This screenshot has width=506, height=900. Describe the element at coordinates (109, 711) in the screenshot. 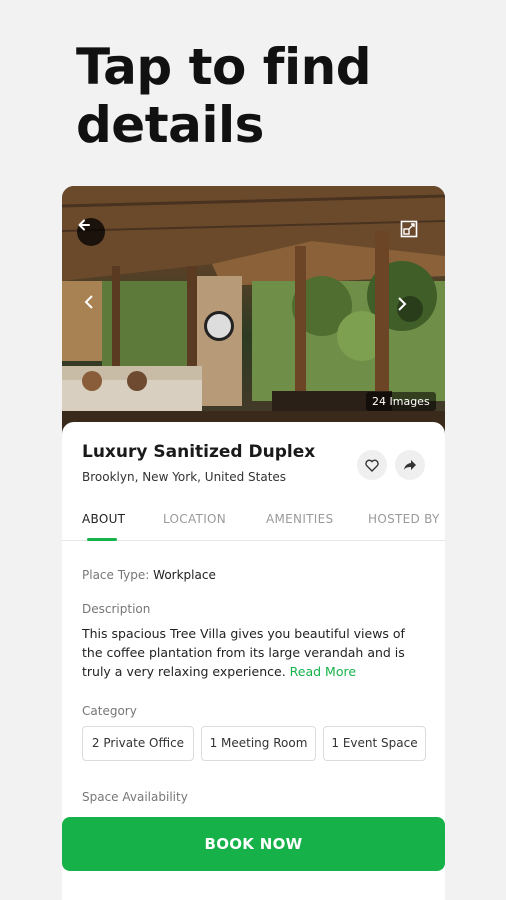

I see `category-label: Category` at that location.